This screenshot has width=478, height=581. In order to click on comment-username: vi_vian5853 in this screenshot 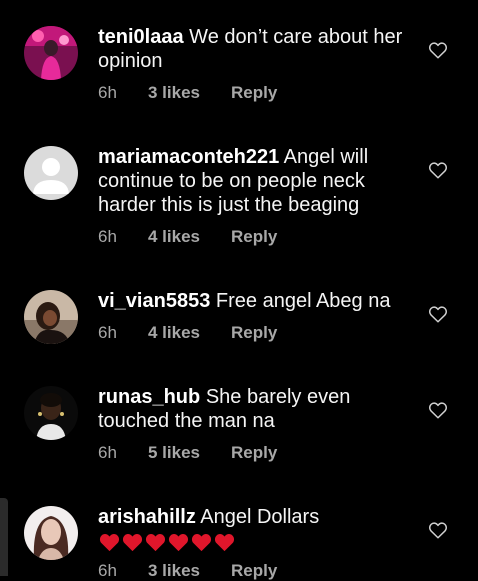, I will do `click(154, 301)`.